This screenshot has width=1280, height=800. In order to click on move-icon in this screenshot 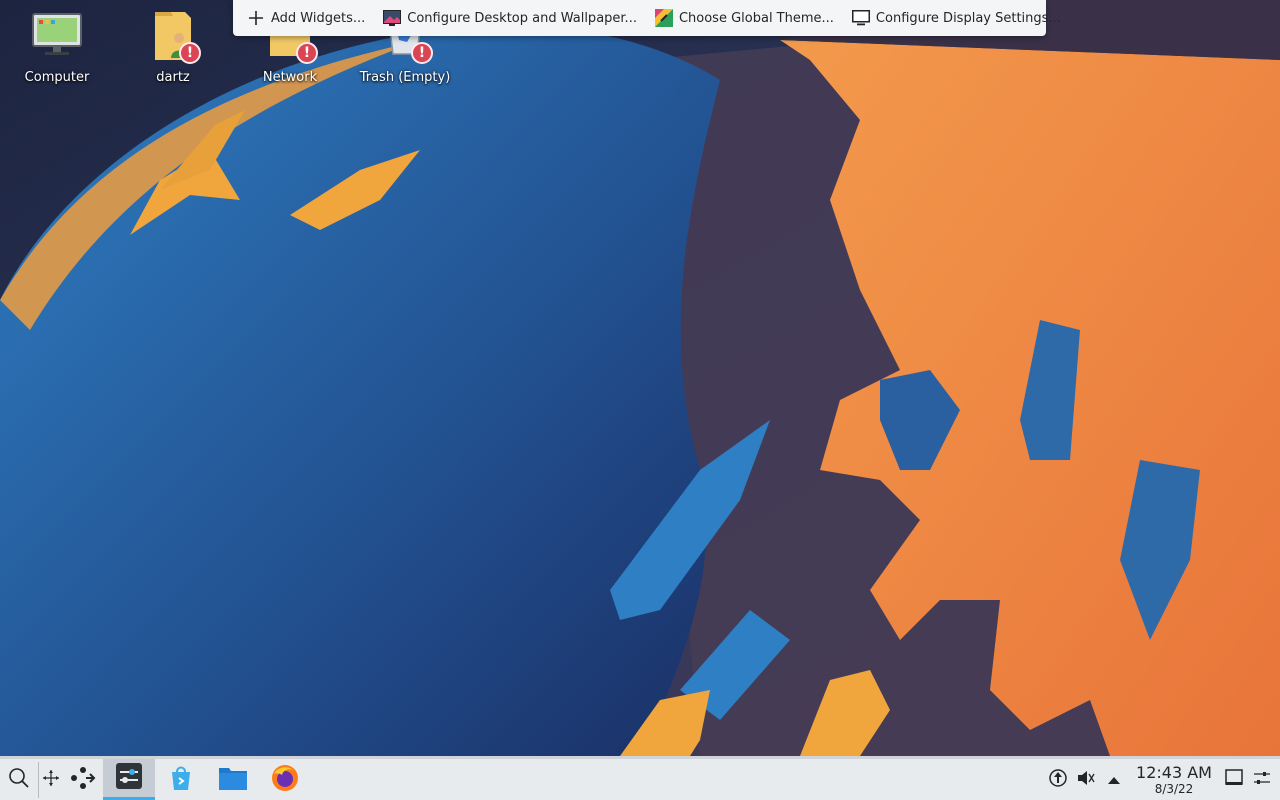, I will do `click(51, 780)`.